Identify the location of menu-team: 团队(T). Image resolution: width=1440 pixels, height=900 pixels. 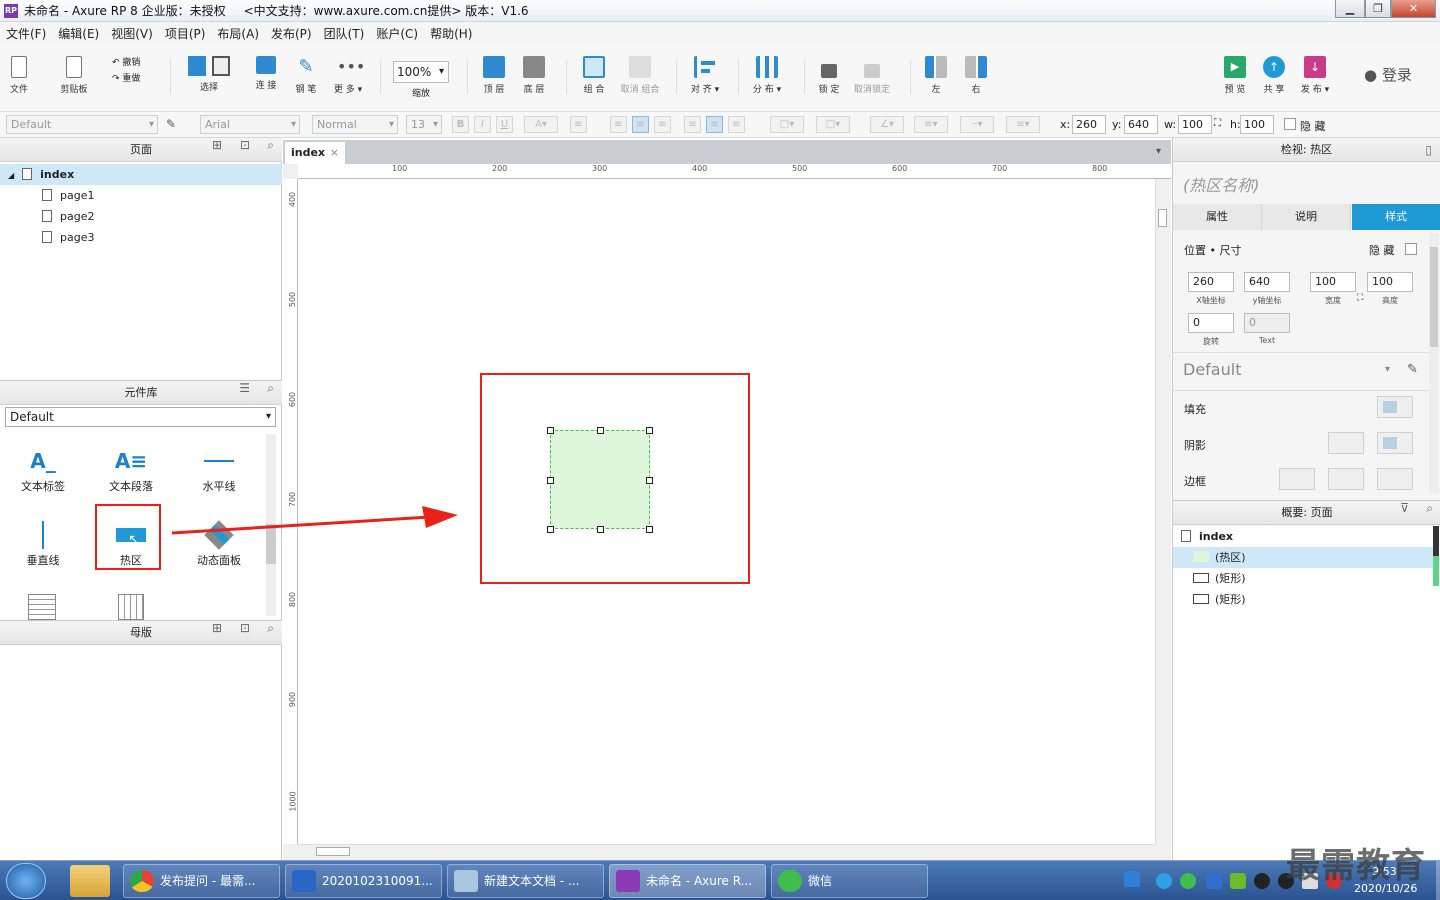
(344, 33).